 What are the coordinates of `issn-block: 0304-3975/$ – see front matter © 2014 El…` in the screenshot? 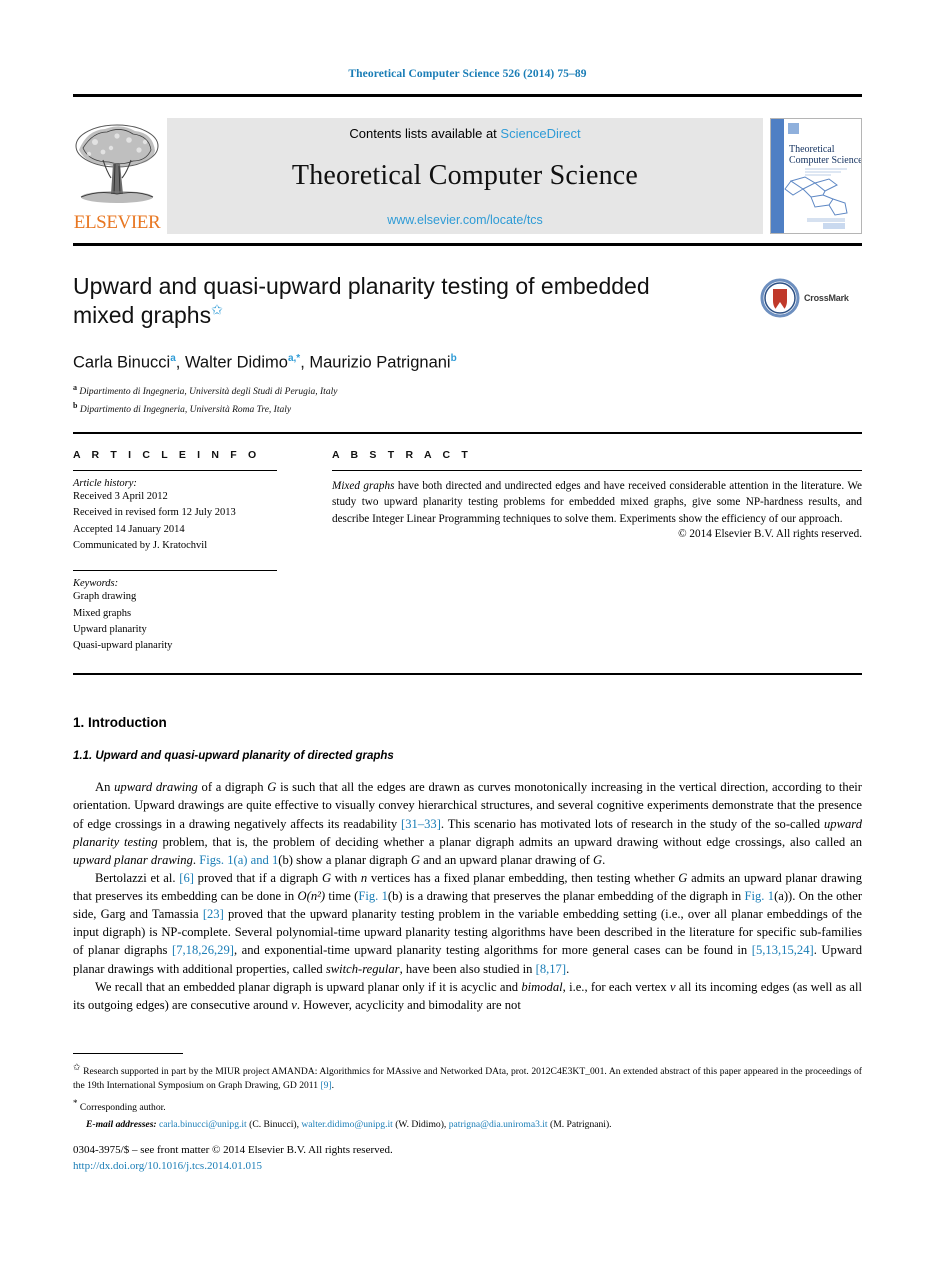 It's located at (233, 1159).